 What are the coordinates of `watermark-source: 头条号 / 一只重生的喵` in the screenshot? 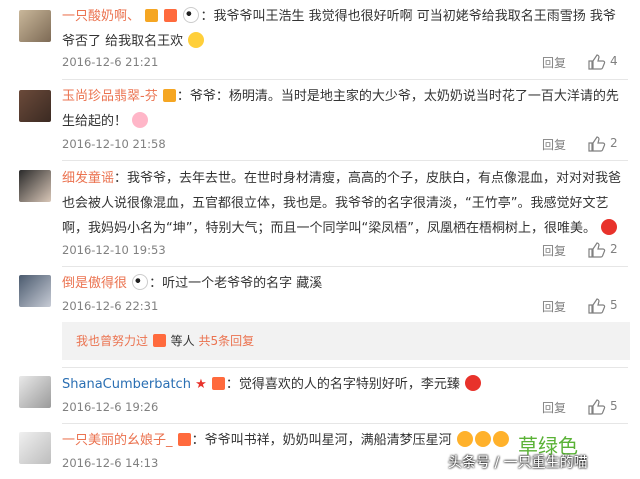 It's located at (518, 463).